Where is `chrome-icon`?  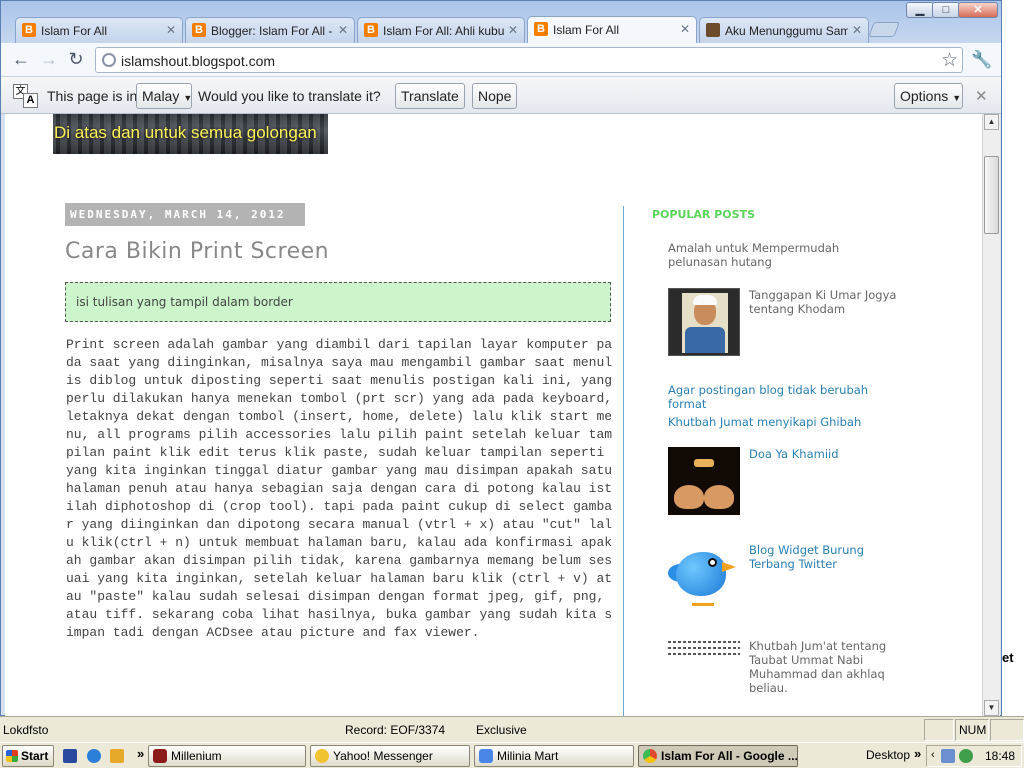 chrome-icon is located at coordinates (650, 756).